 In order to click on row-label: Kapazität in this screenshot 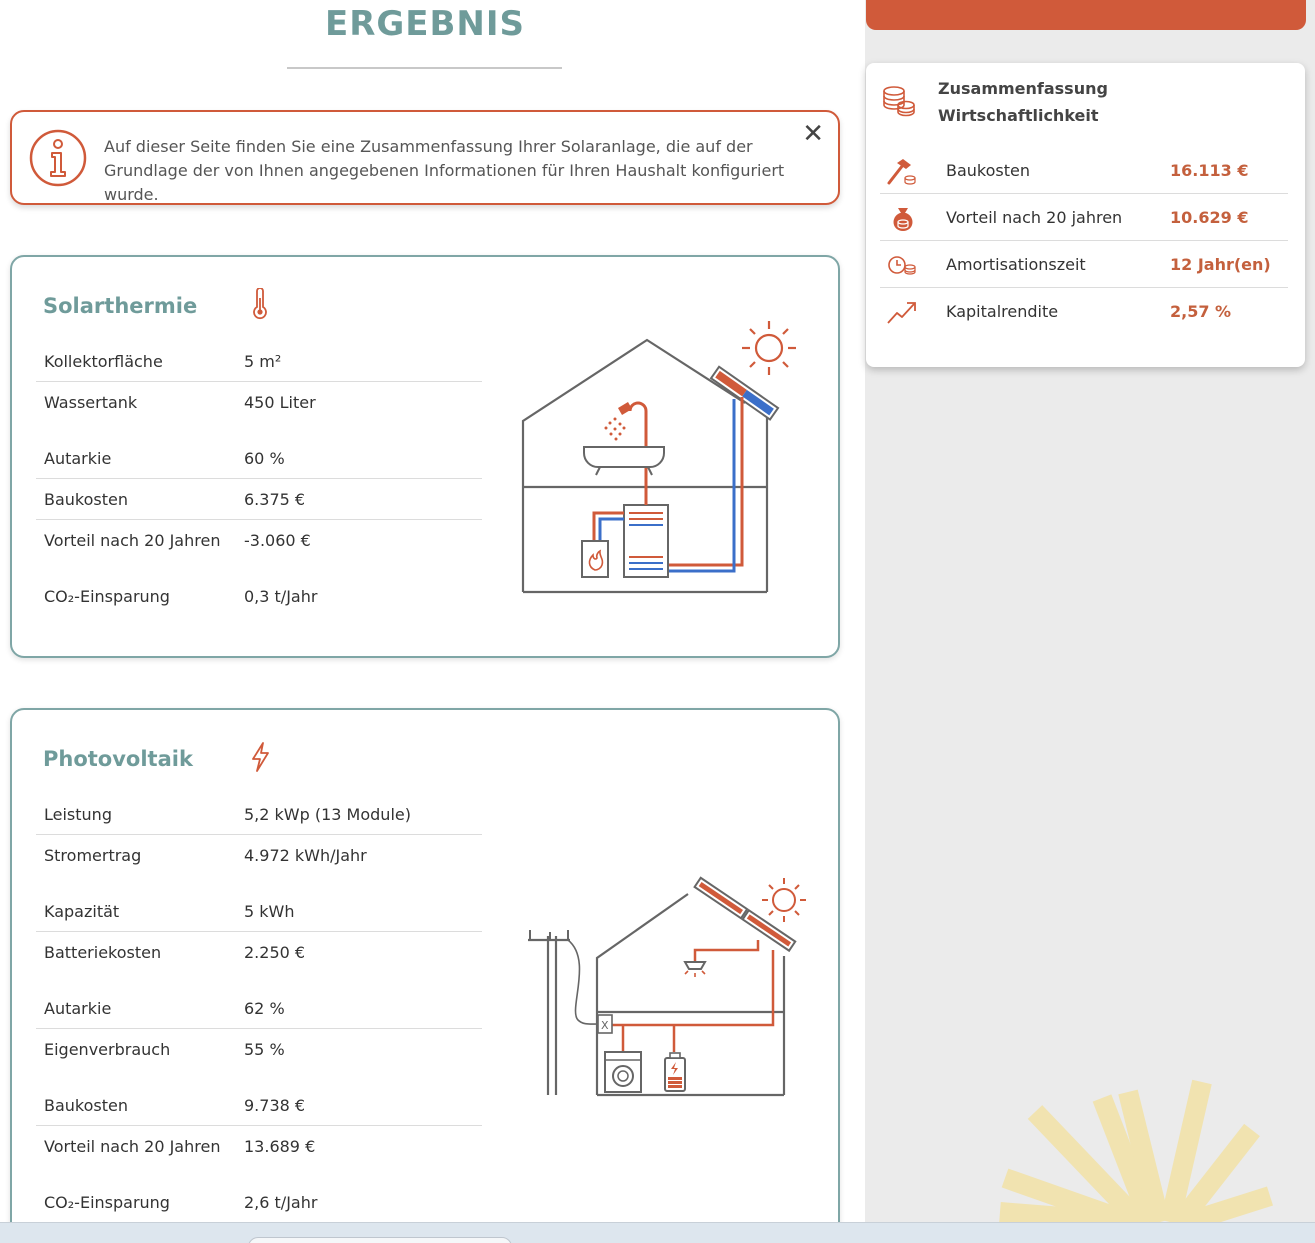, I will do `click(82, 911)`.